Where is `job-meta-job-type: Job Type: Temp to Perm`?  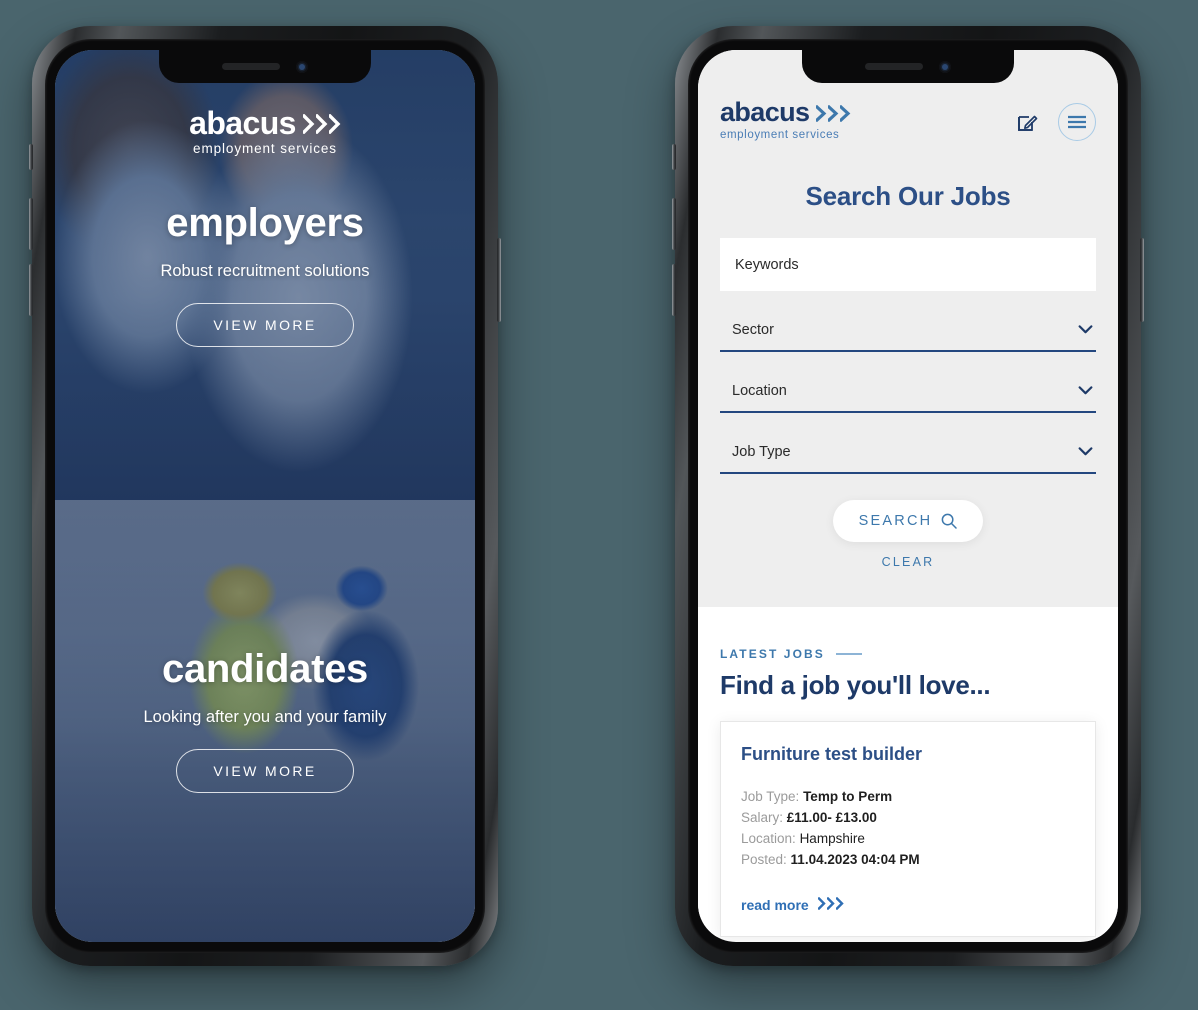
job-meta-job-type: Job Type: Temp to Perm is located at coordinates (908, 797).